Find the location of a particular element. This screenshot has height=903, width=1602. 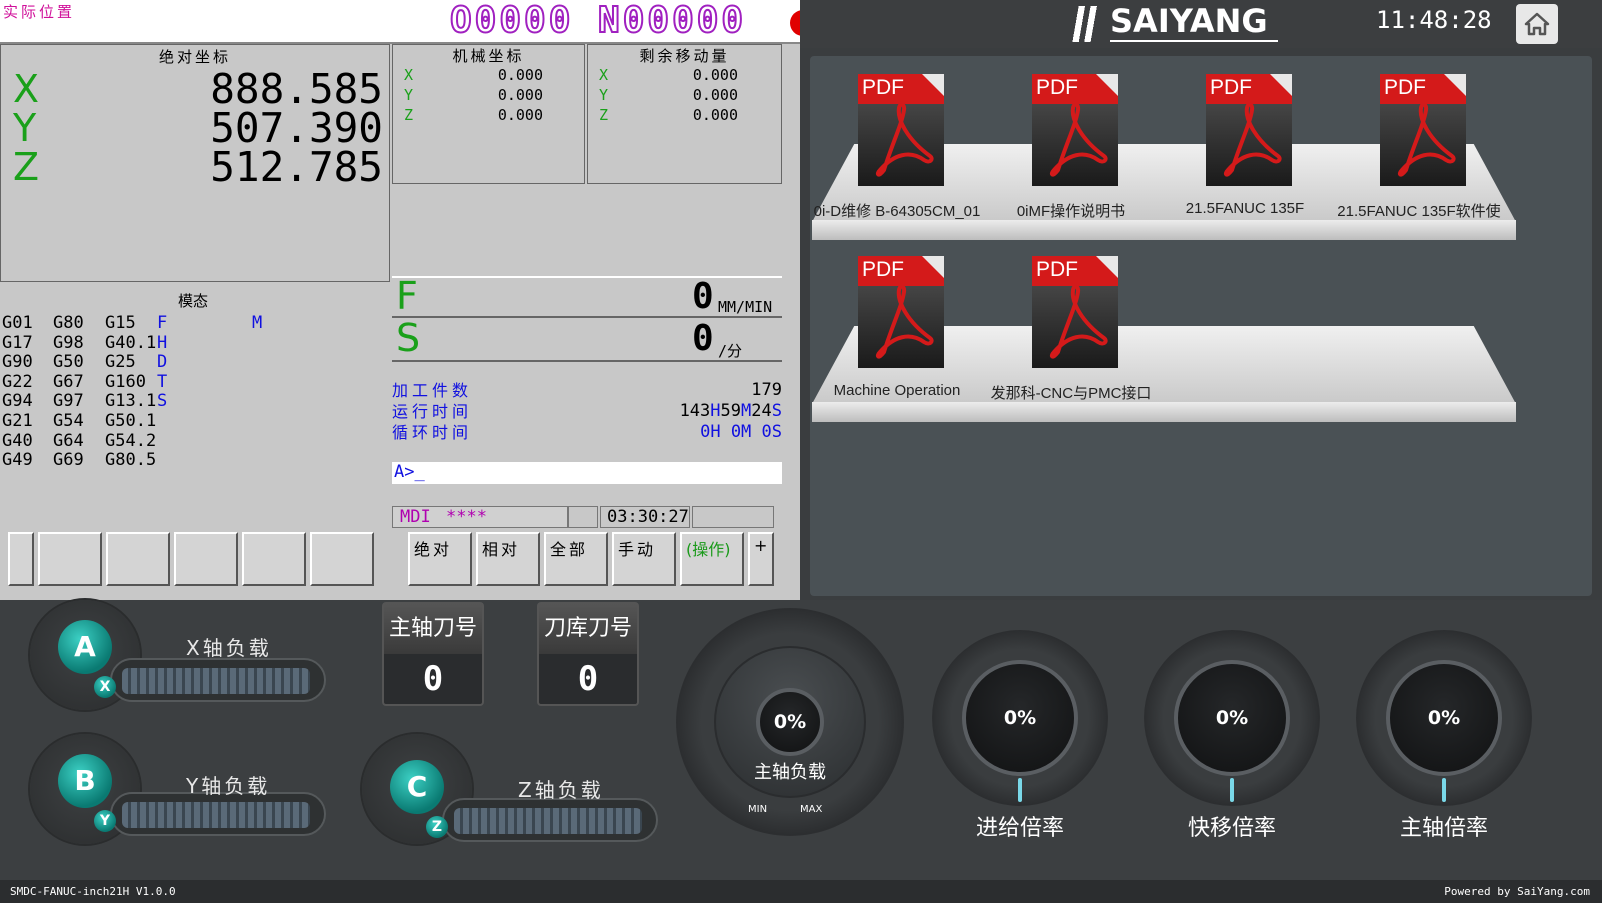

rapid-override-label: 快移倍率 is located at coordinates (1231, 828).